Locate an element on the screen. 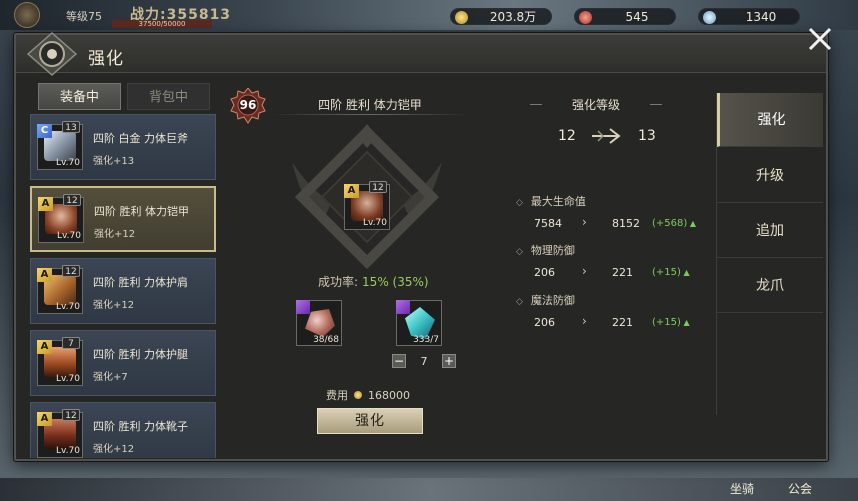 The width and height of the screenshot is (858, 501). selected-item-slot: A 12 Lv.70 is located at coordinates (367, 205).